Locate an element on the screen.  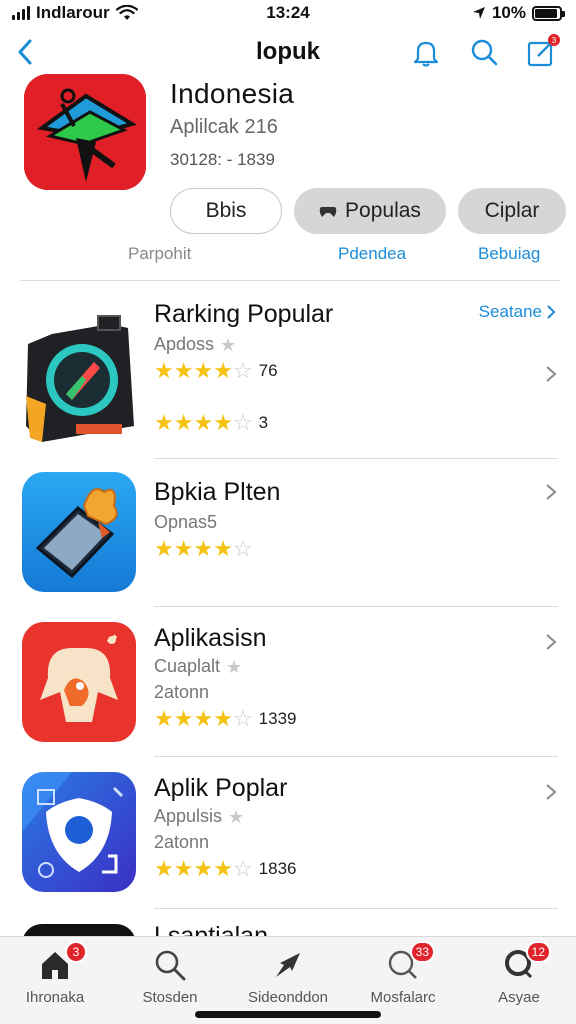
page-title: lopuk is located at coordinates (288, 51).